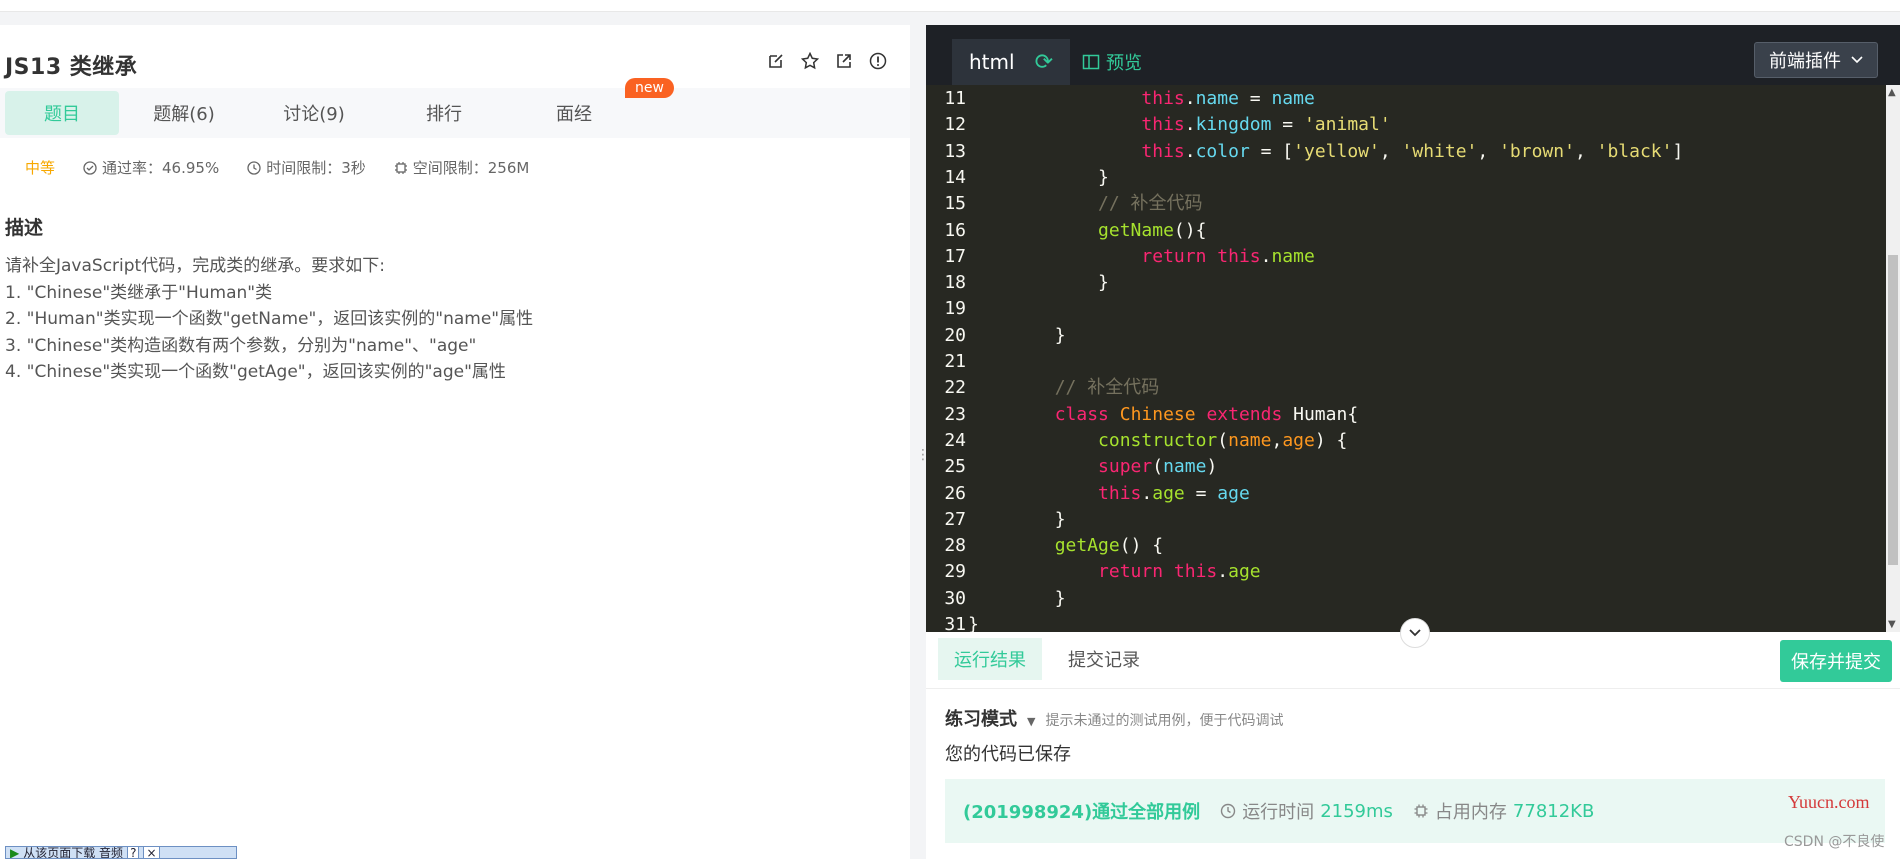 This screenshot has width=1900, height=859. What do you see at coordinates (1406, 467) in the screenshot?
I see `code-line: 25 super(name)` at bounding box center [1406, 467].